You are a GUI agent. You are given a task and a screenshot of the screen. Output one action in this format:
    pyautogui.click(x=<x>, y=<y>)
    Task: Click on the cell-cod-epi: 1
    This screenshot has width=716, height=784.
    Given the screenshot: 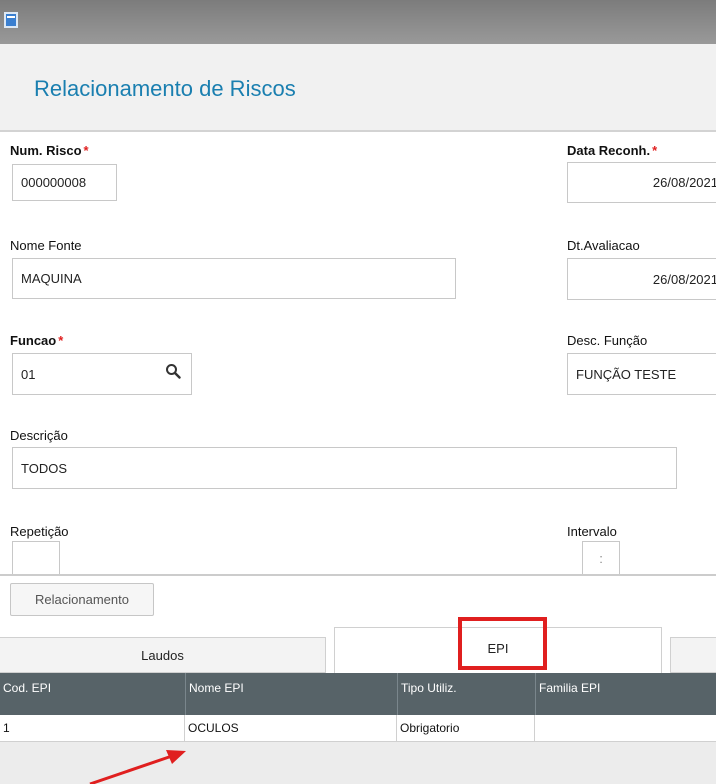 What is the action you would take?
    pyautogui.click(x=92, y=728)
    